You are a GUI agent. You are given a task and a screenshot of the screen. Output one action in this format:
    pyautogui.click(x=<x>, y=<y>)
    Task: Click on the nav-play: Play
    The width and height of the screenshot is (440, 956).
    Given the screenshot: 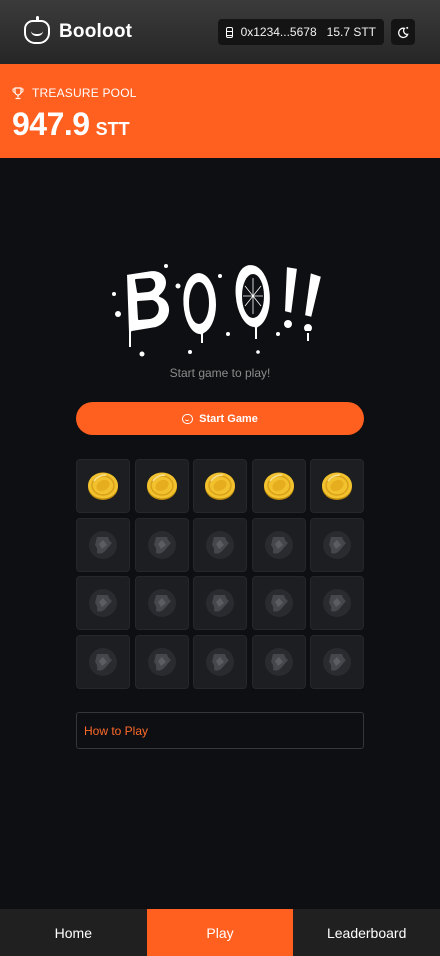 What is the action you would take?
    pyautogui.click(x=220, y=932)
    